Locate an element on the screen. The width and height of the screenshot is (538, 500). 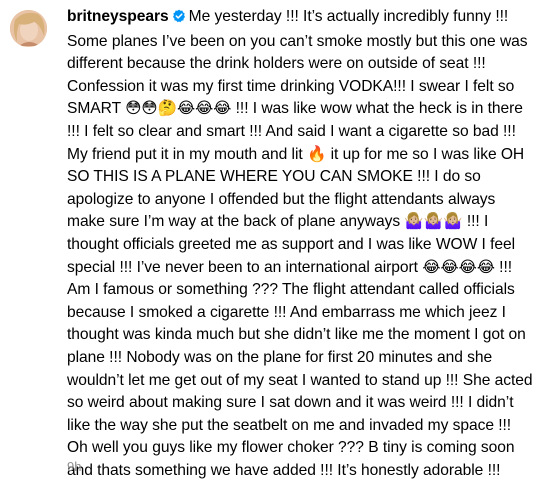
emoji-smart: 😳😳🤔😂😂😂 is located at coordinates (178, 109).